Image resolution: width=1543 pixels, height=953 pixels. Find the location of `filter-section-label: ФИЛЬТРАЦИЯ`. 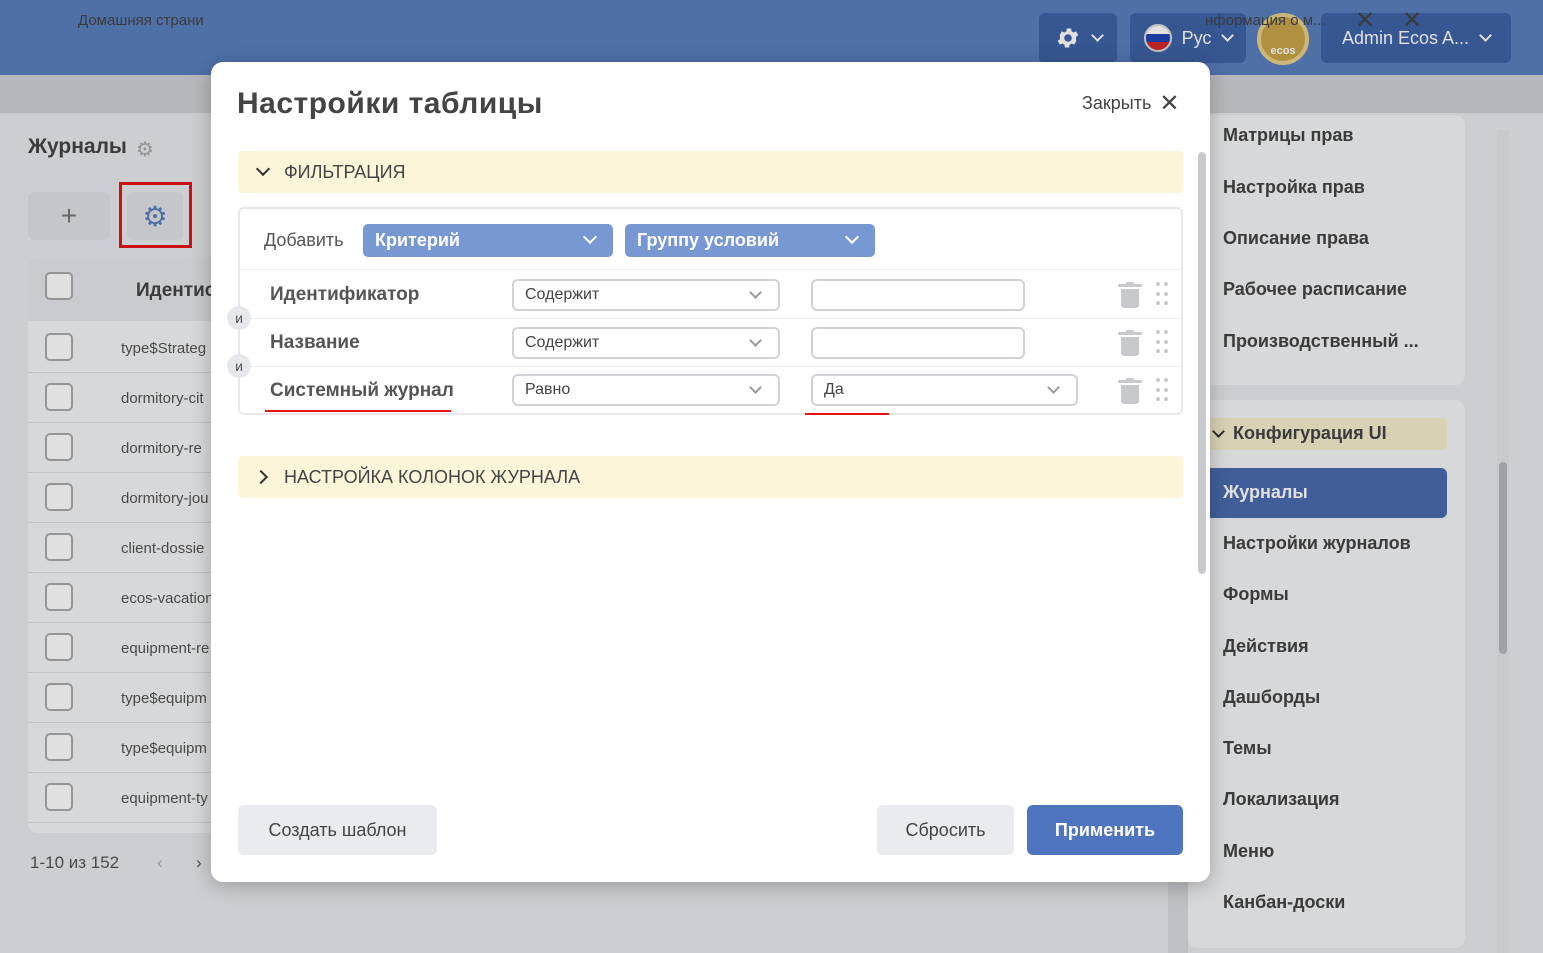

filter-section-label: ФИЛЬТРАЦИЯ is located at coordinates (345, 171).